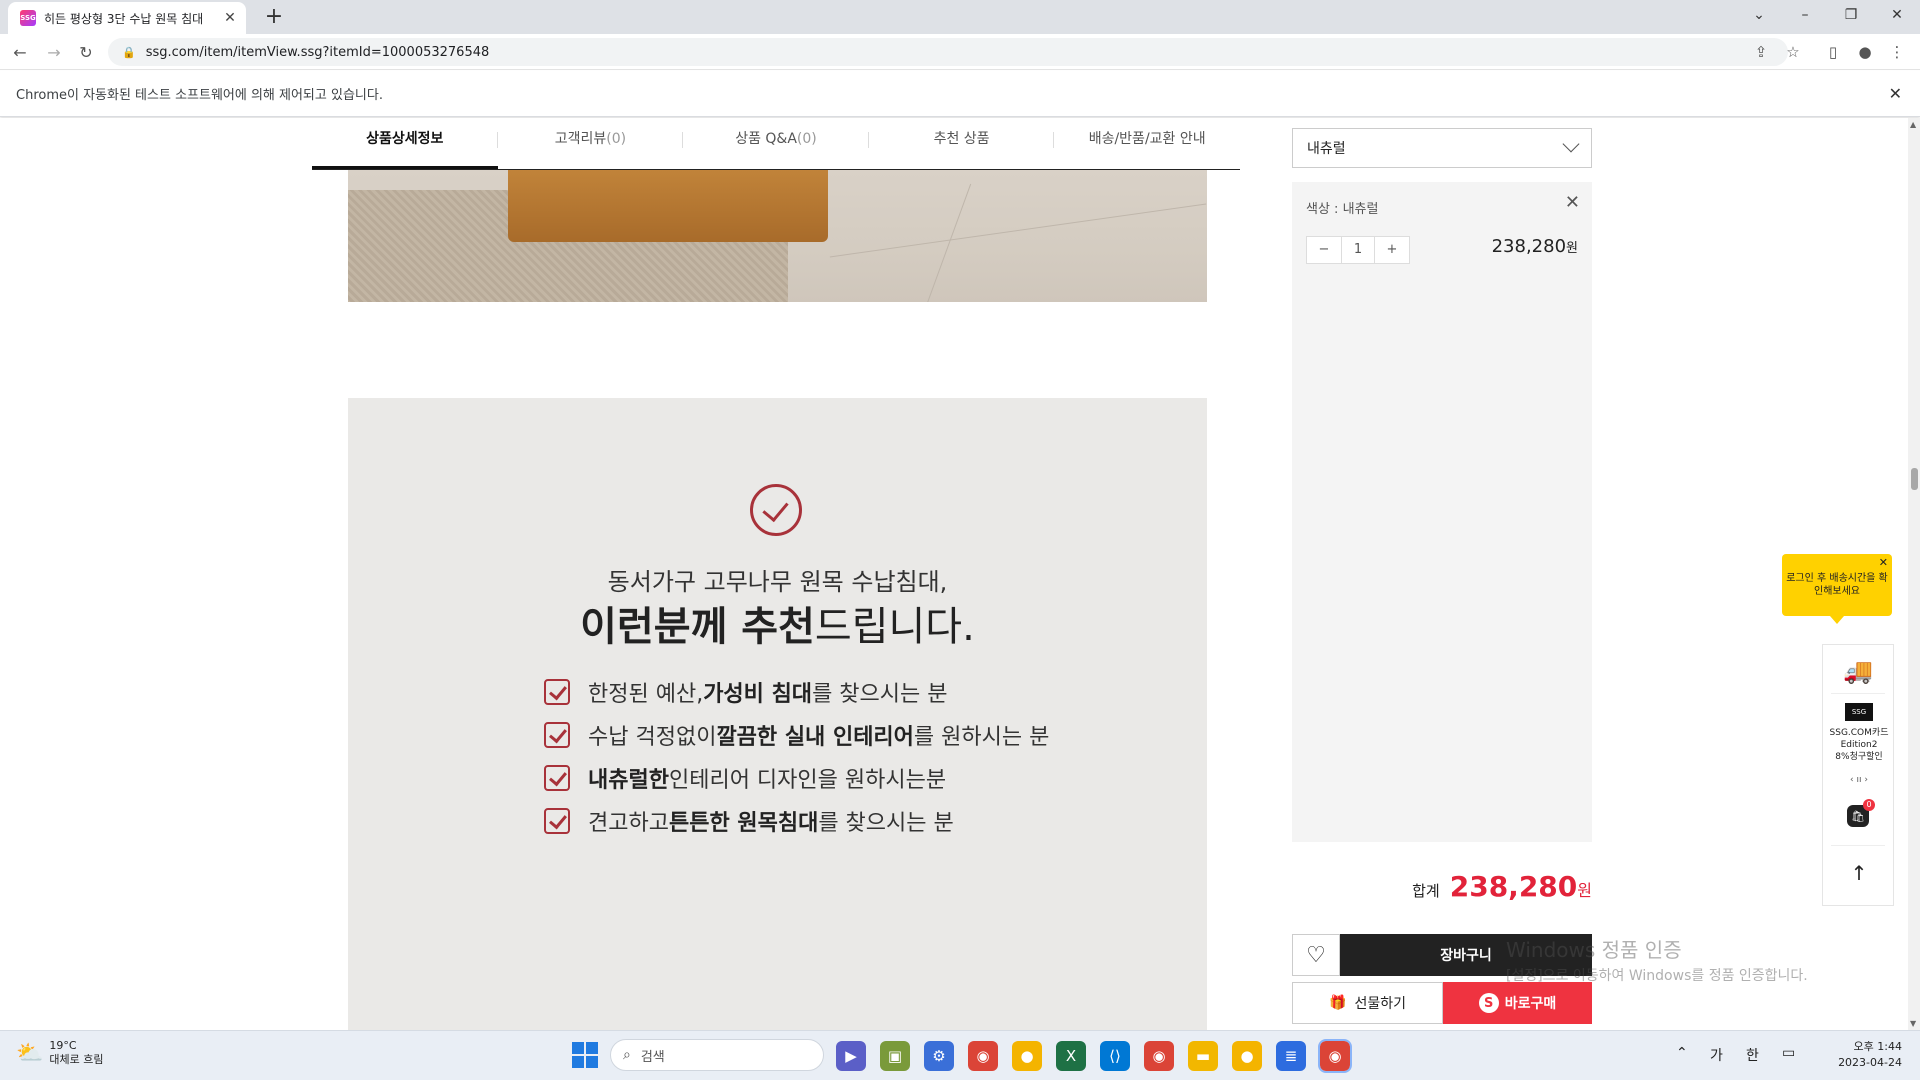  Describe the element at coordinates (1851, 15) in the screenshot. I see `maximize-button: ❐` at that location.